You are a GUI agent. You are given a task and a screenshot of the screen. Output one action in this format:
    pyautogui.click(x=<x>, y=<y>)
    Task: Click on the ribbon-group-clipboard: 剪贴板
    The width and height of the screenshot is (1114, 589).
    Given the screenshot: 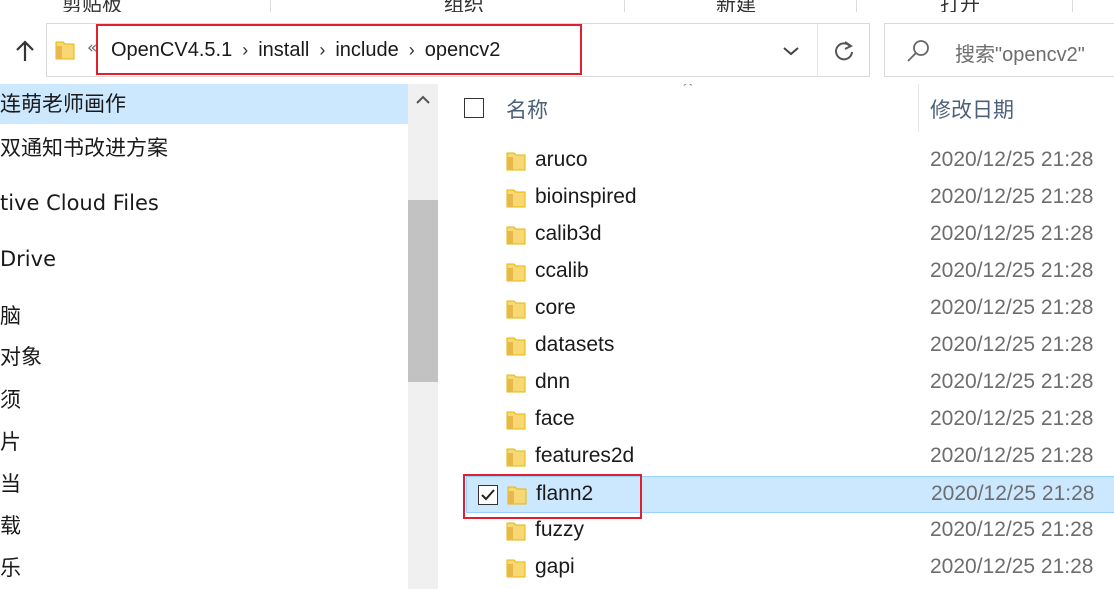 What is the action you would take?
    pyautogui.click(x=92, y=6)
    